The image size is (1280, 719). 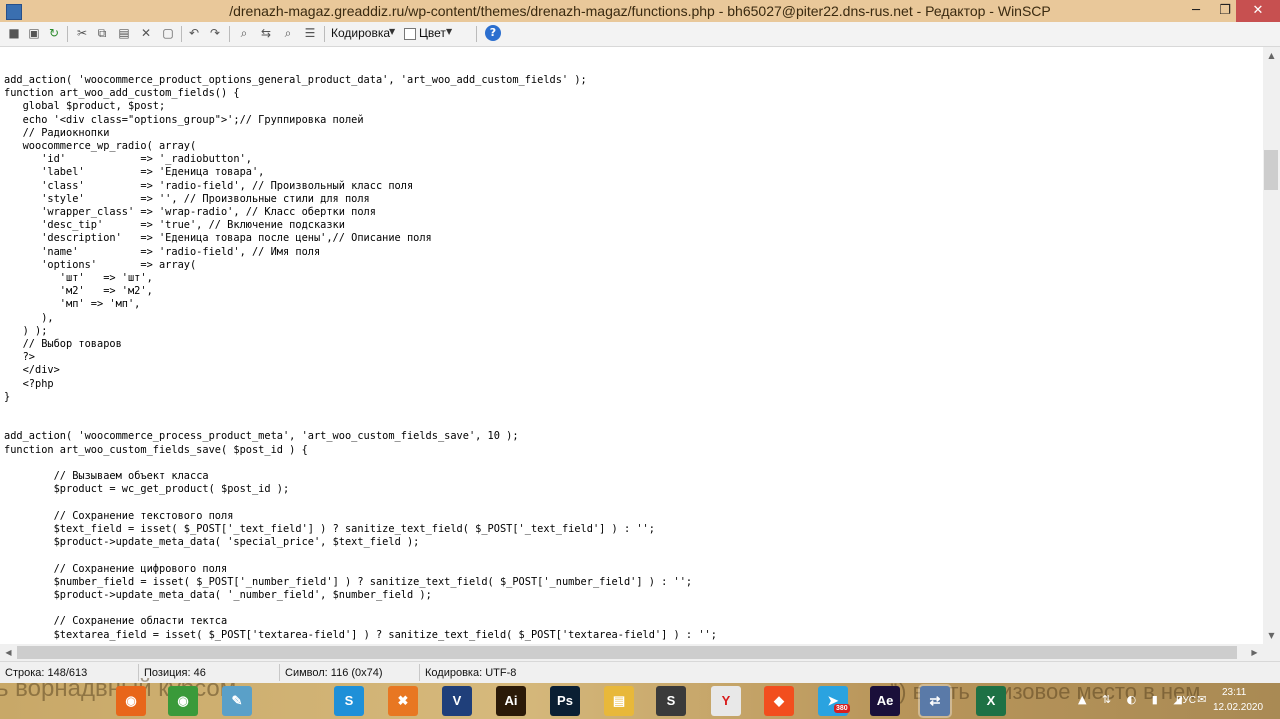 What do you see at coordinates (54, 33) in the screenshot?
I see `reload-icon: ↻` at bounding box center [54, 33].